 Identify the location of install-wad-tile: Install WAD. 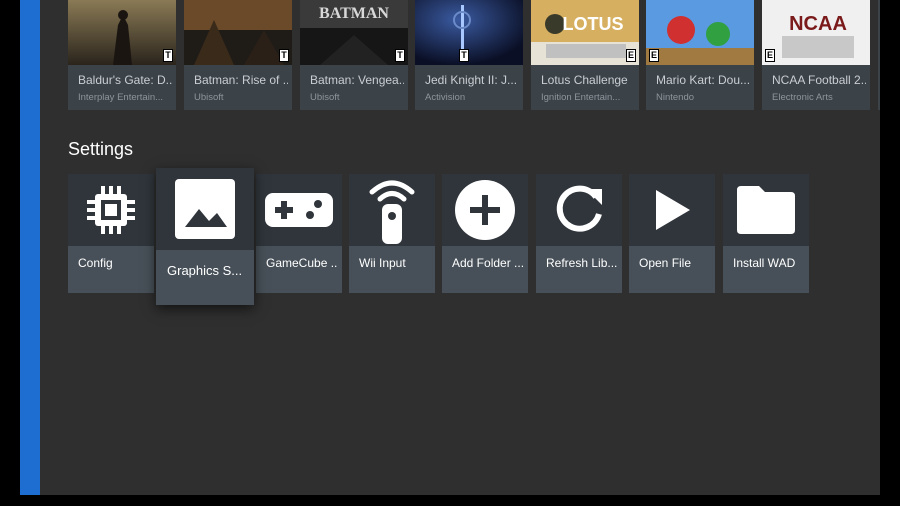
(766, 233).